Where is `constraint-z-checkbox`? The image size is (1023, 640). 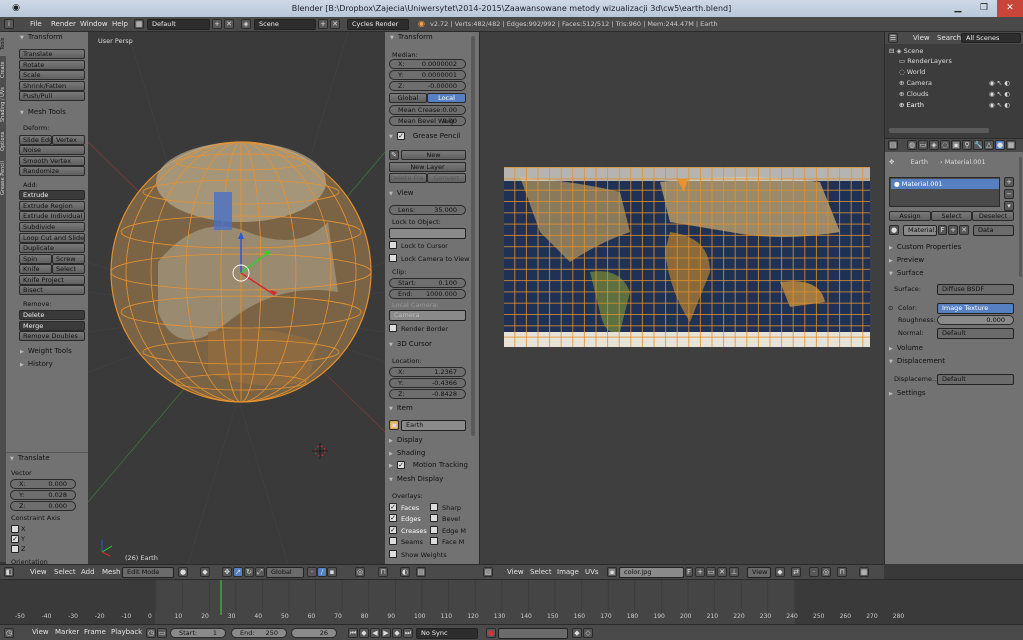 constraint-z-checkbox is located at coordinates (15, 549).